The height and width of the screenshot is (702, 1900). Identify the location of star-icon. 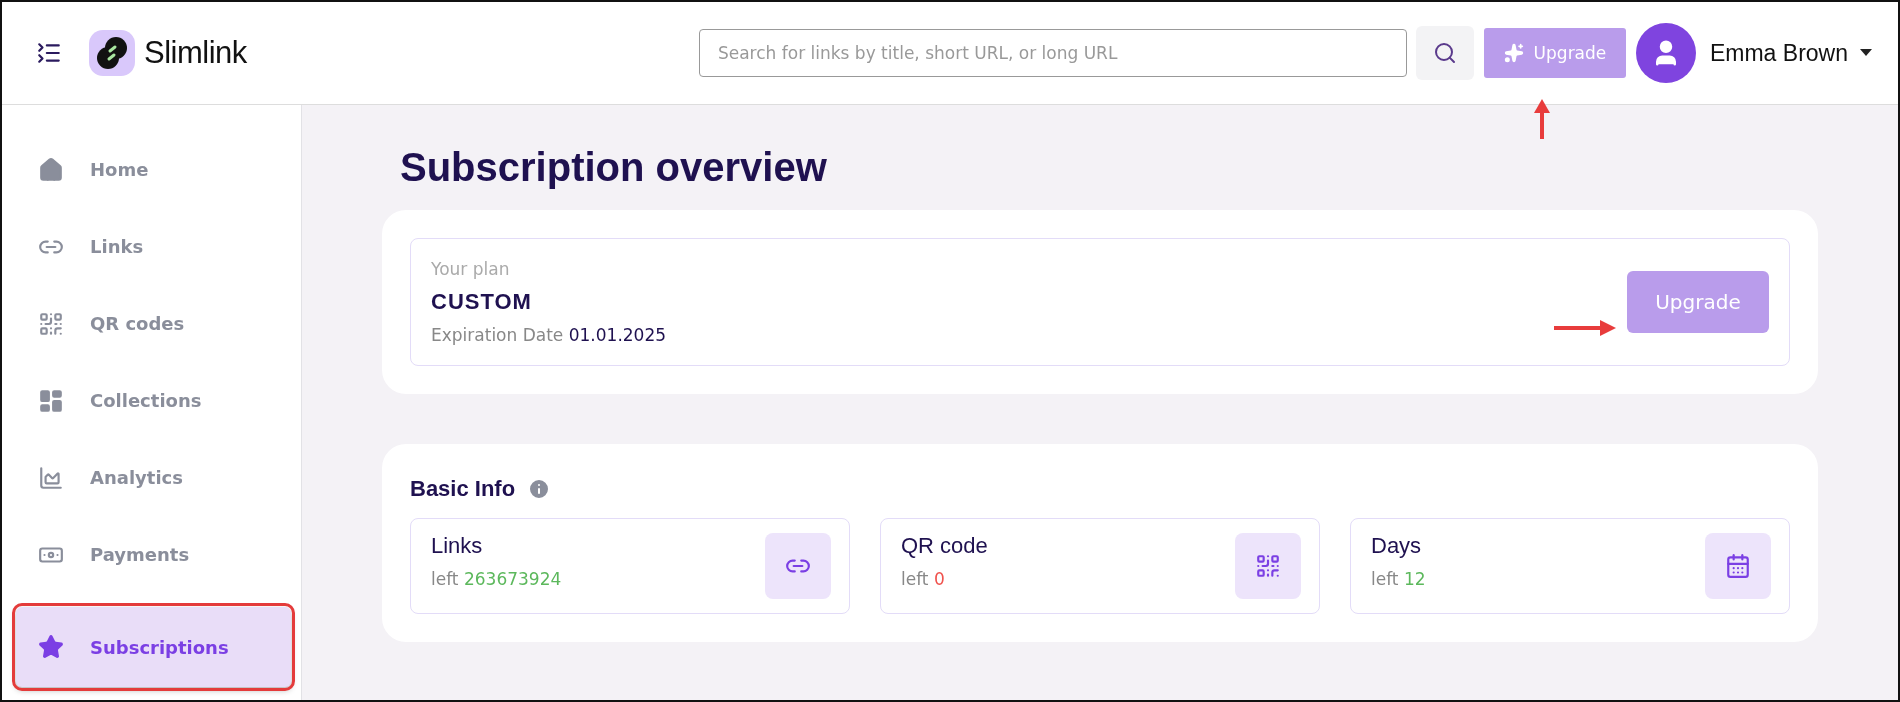
(51, 647).